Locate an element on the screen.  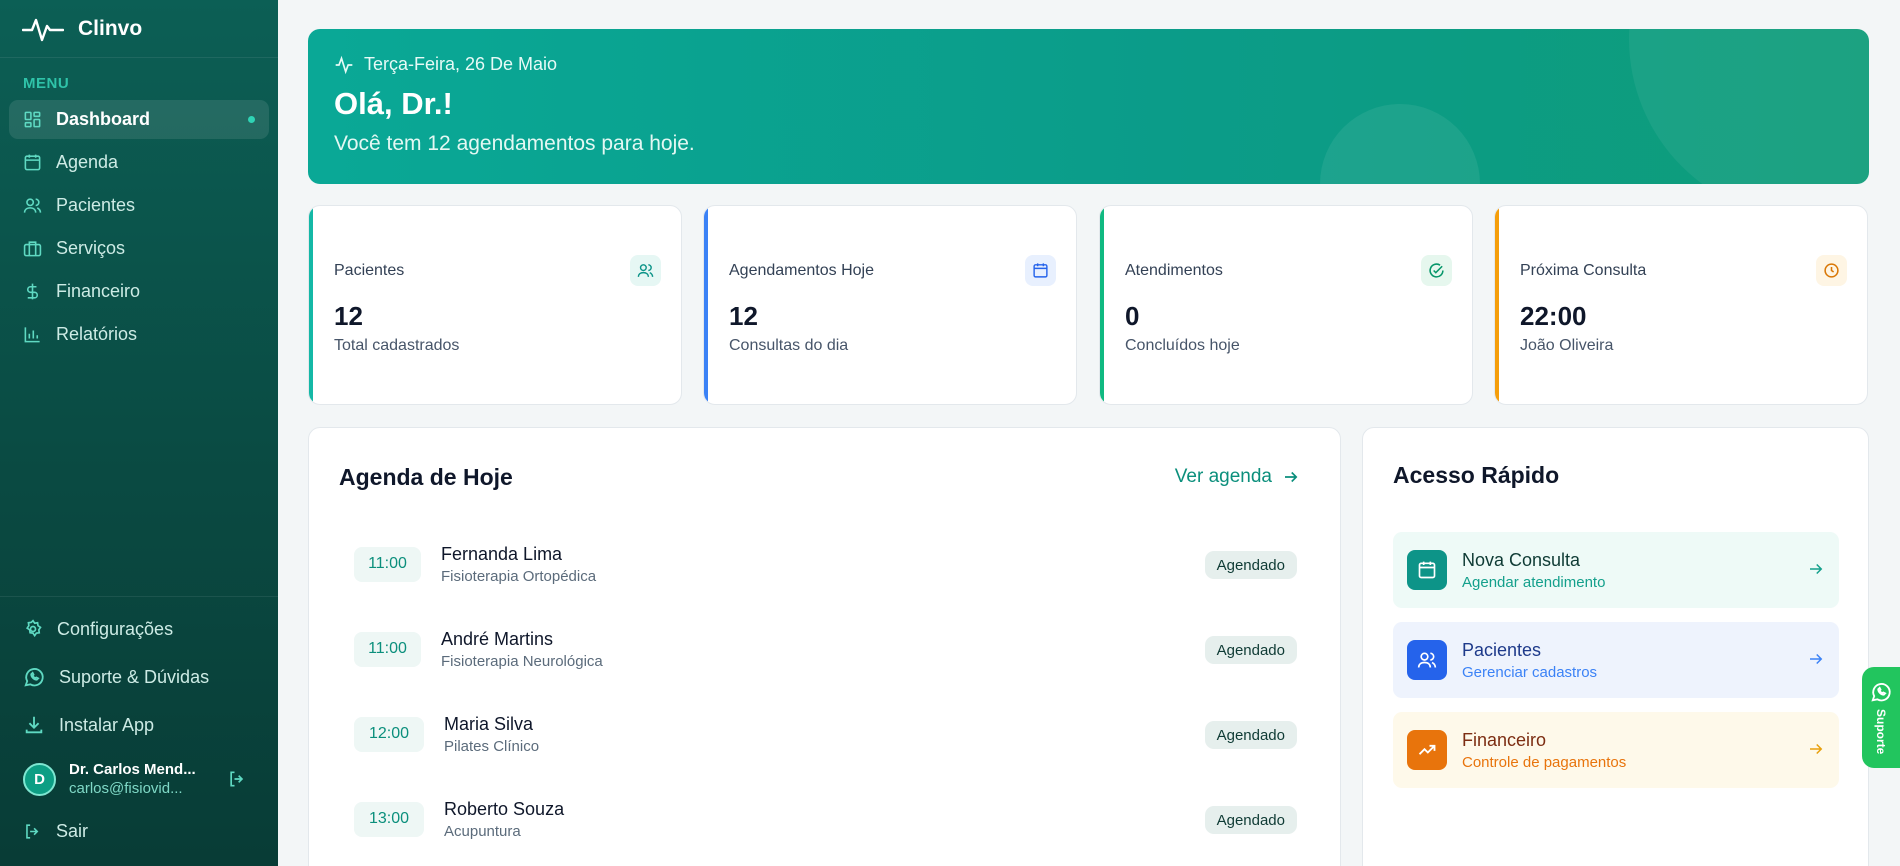
greeting-subtitle: Você tem 12 agendamentos para hoje. is located at coordinates (514, 143).